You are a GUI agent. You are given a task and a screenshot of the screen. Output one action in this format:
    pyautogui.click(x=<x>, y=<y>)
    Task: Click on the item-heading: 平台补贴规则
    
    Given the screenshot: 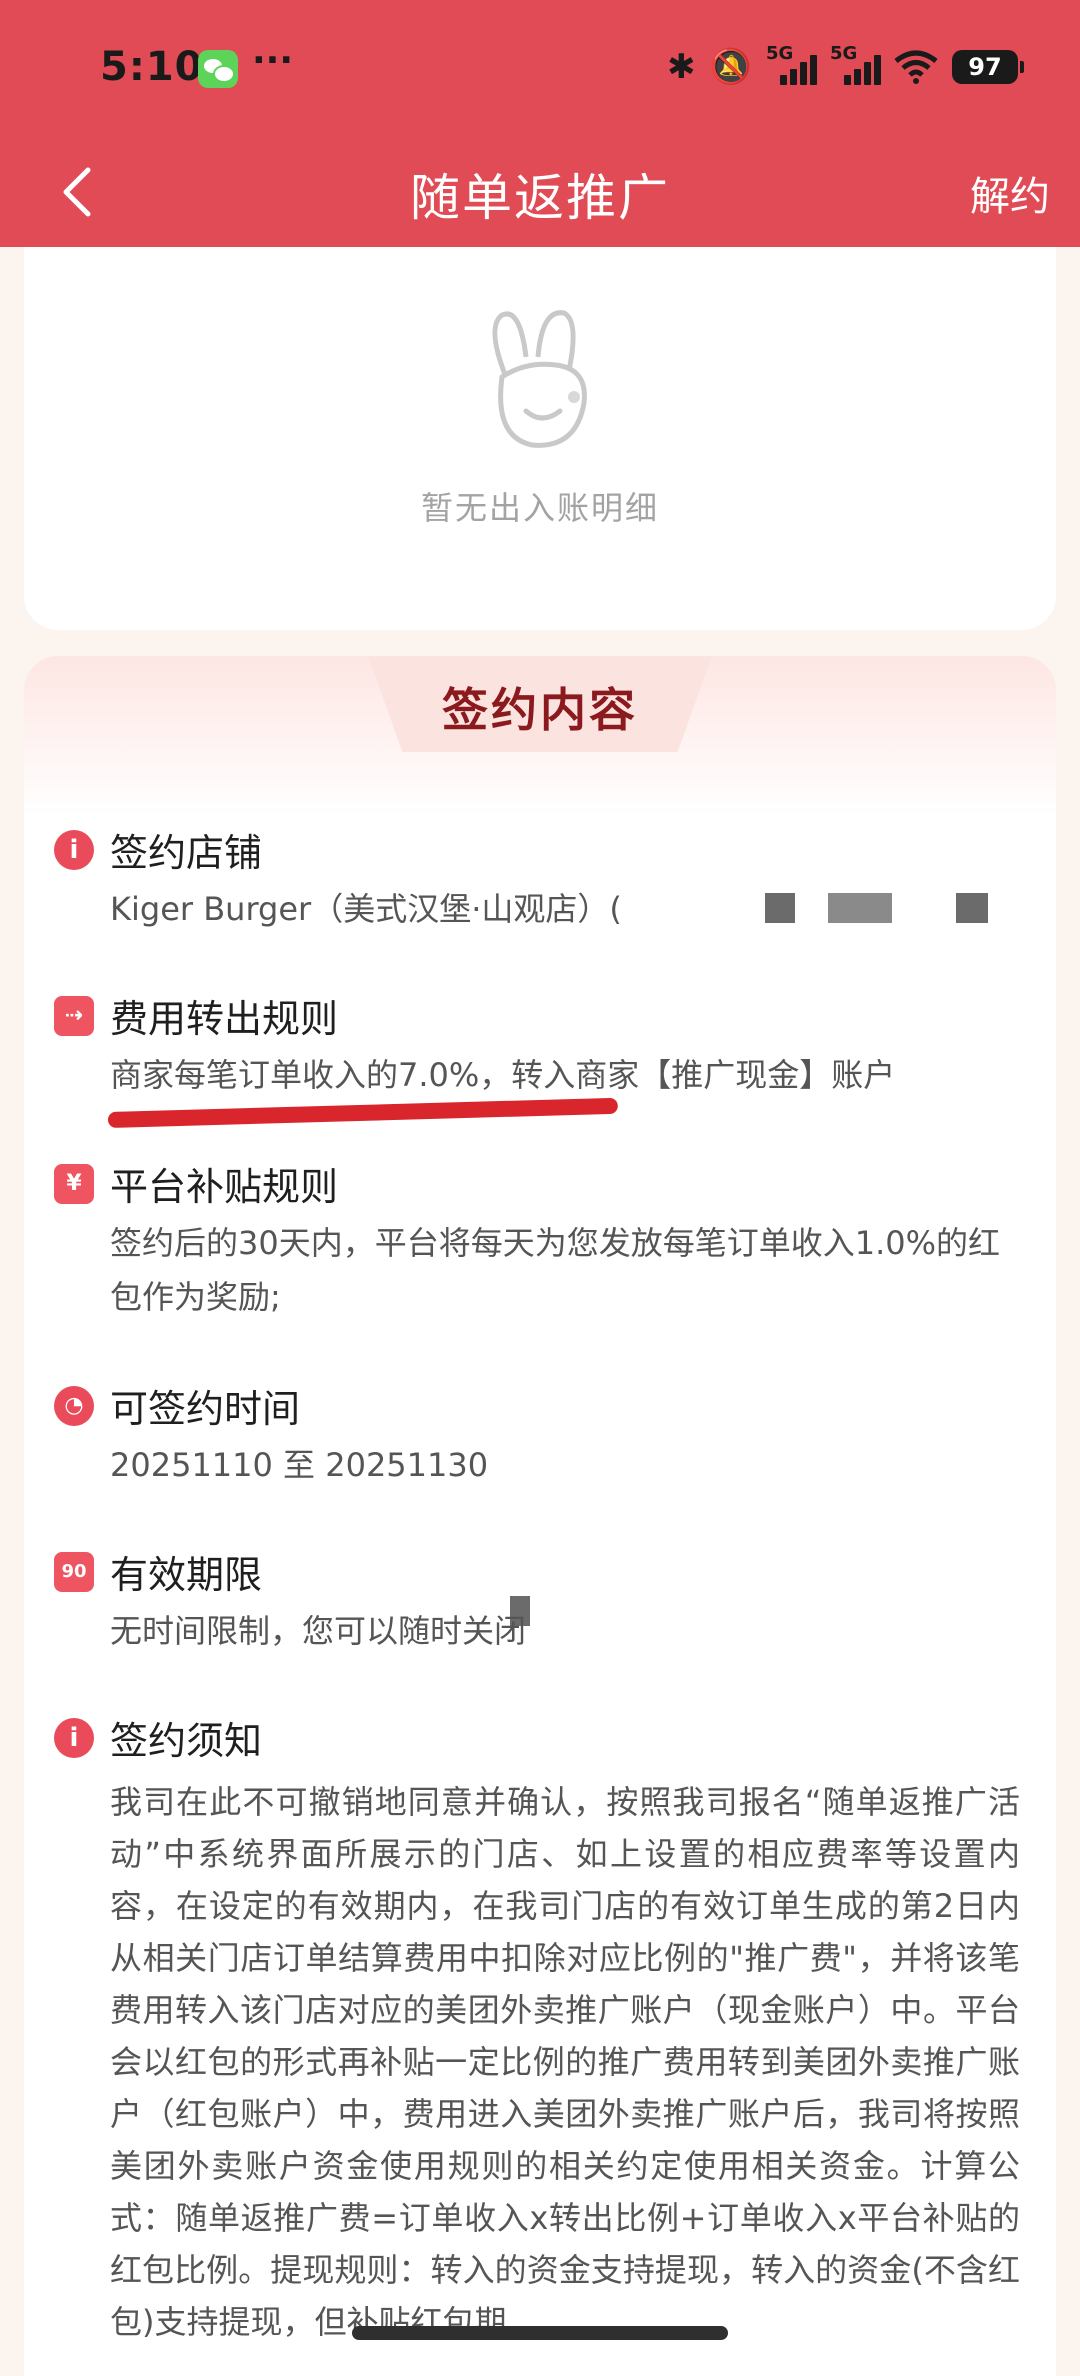 What is the action you would take?
    pyautogui.click(x=224, y=1187)
    